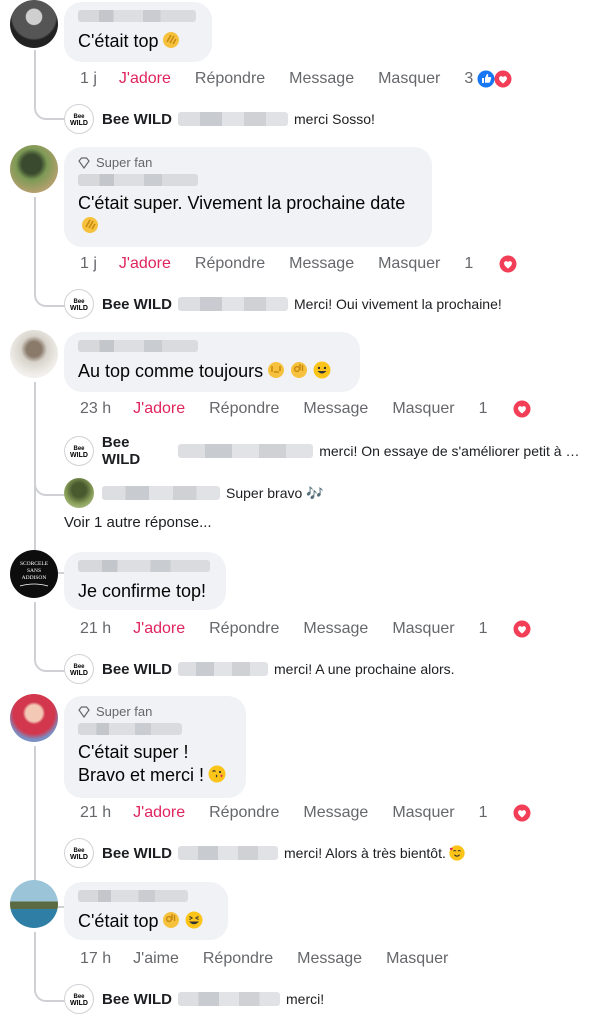  I want to click on diamond-icon, so click(84, 711).